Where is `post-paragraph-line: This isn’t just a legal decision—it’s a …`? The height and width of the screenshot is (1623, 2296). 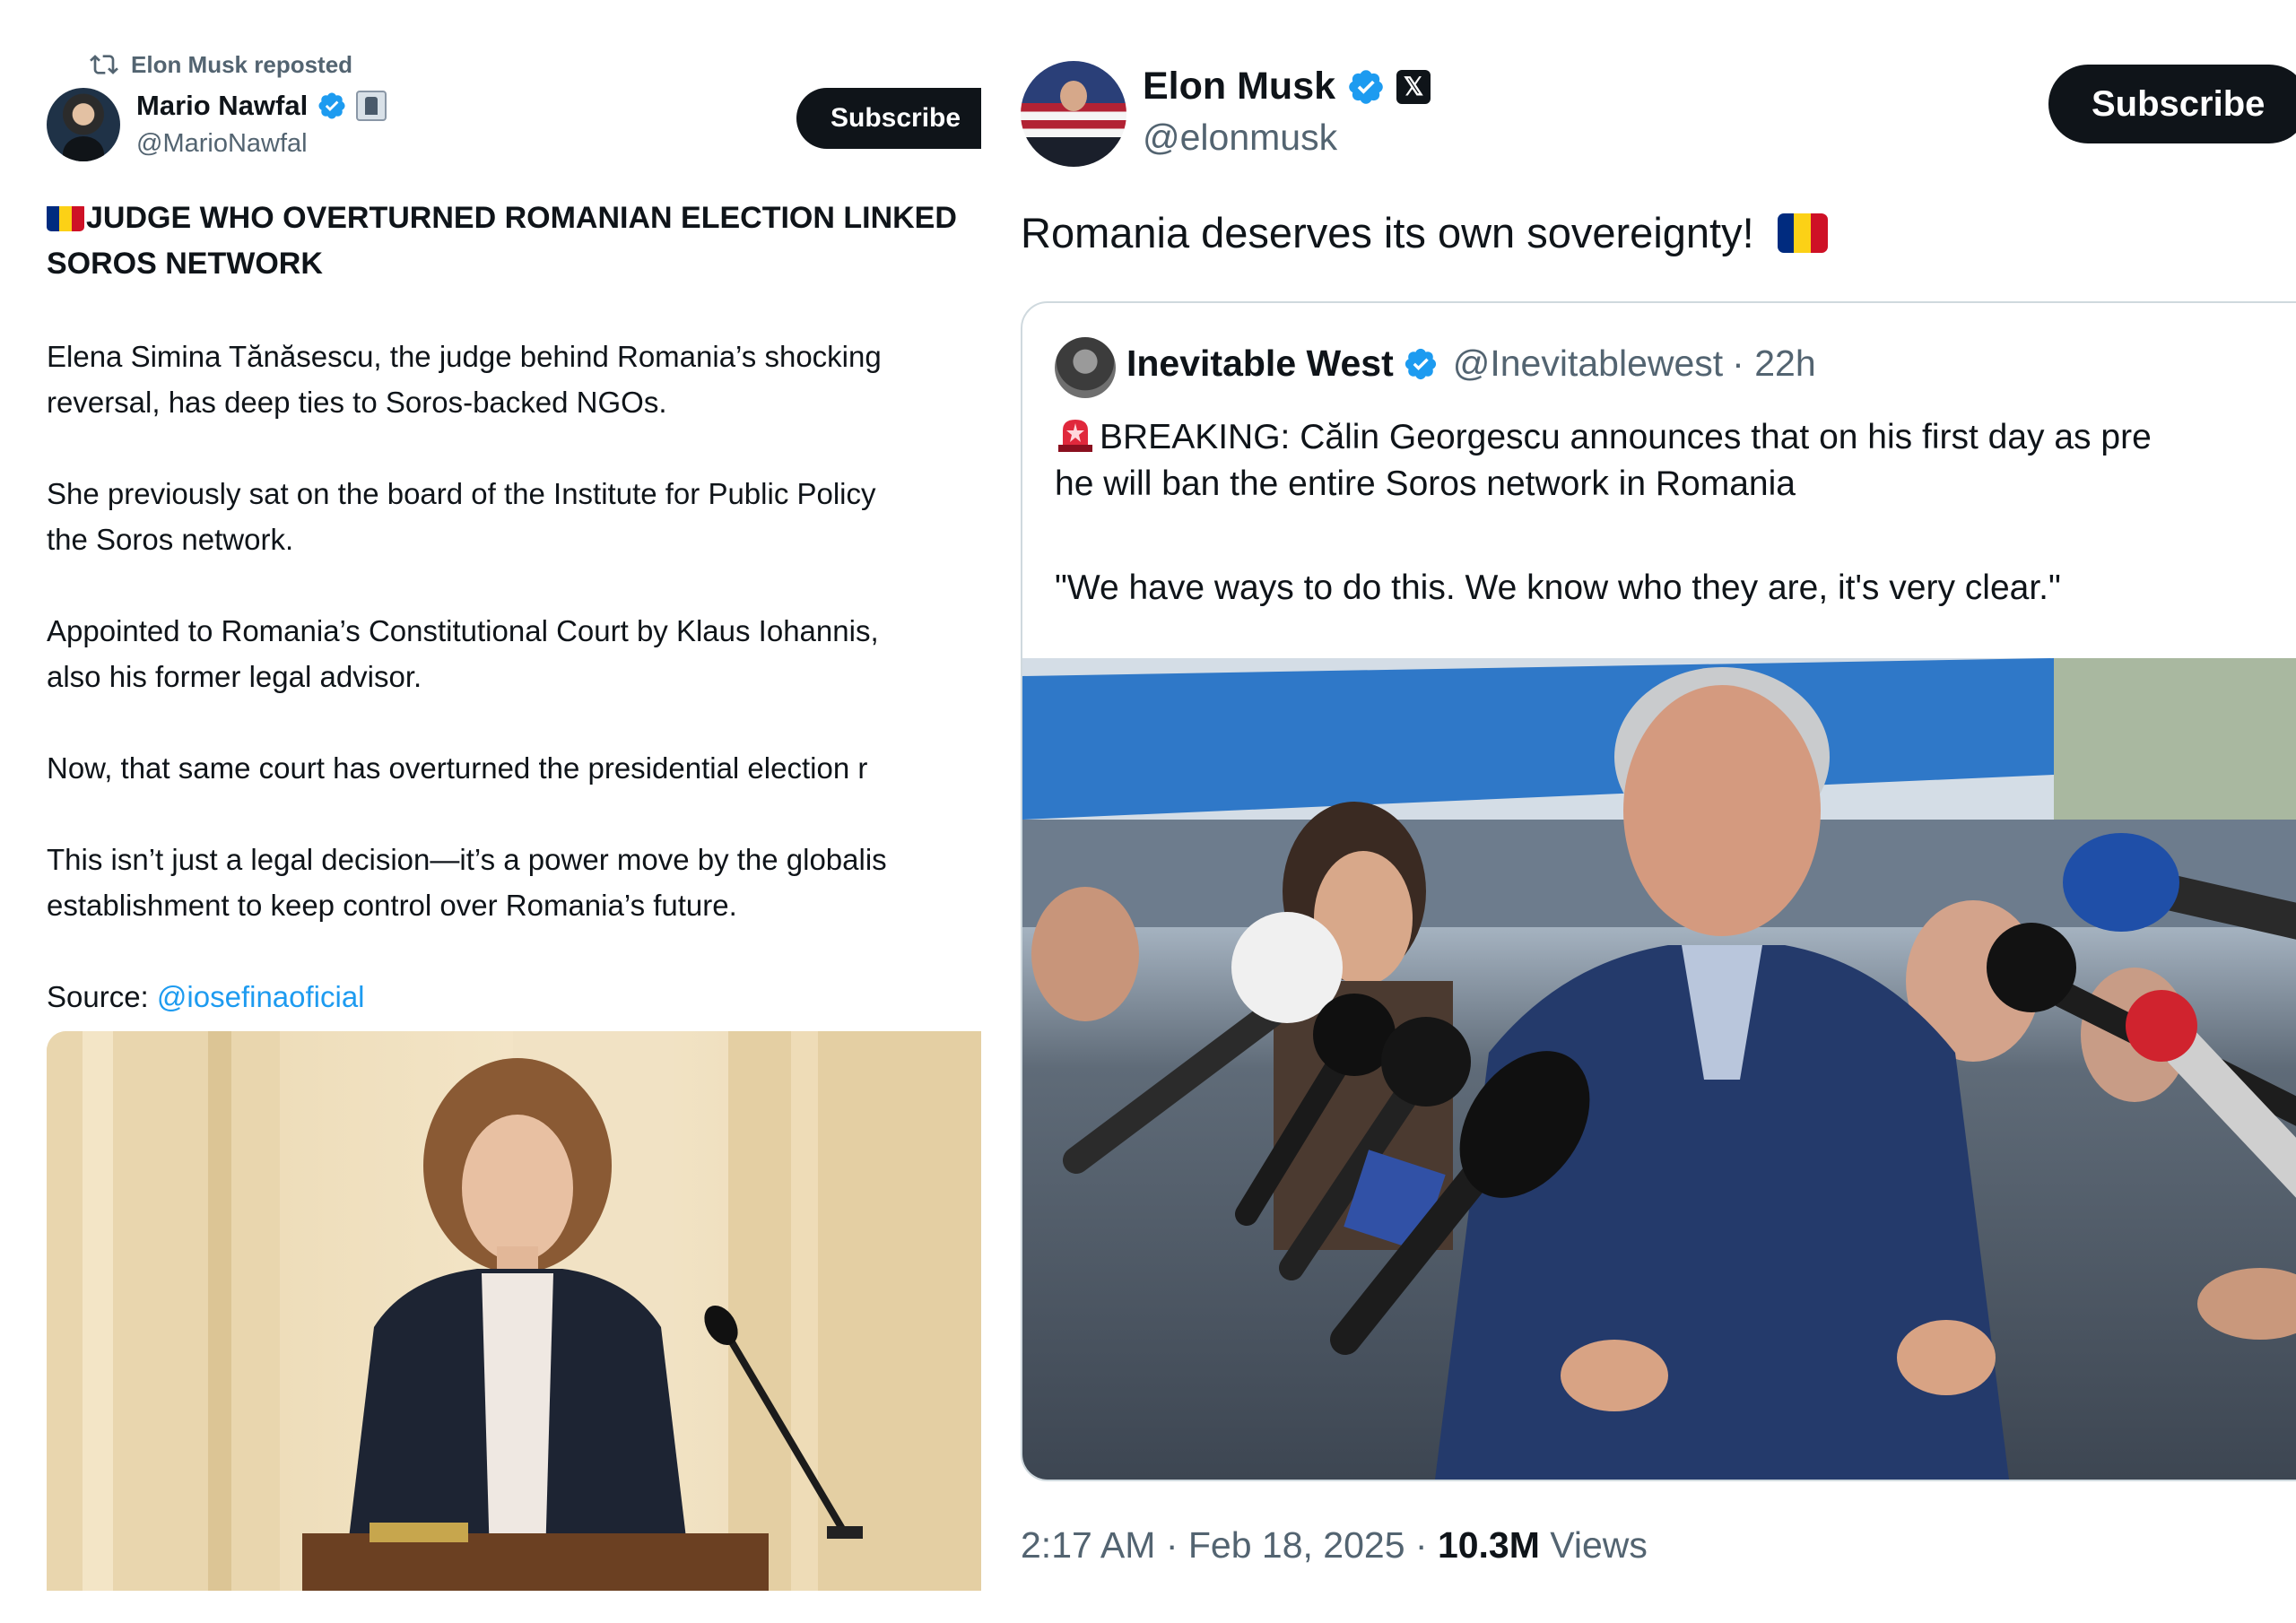
post-paragraph-line: This isn’t just a legal decision—it’s a … is located at coordinates (467, 859).